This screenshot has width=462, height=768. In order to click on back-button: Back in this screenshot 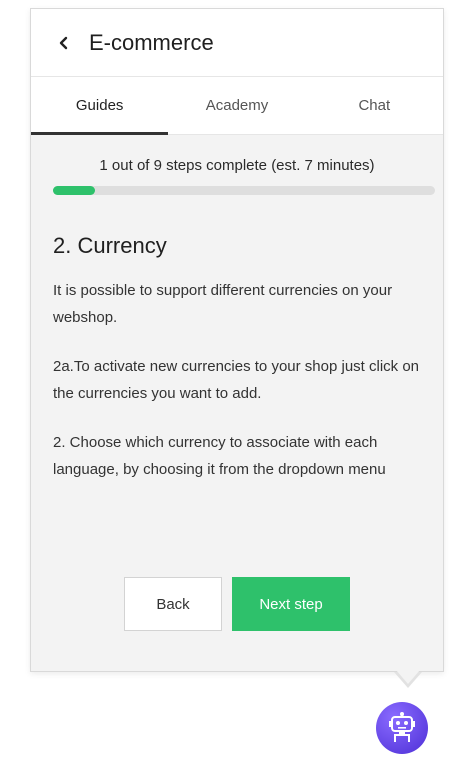, I will do `click(173, 604)`.